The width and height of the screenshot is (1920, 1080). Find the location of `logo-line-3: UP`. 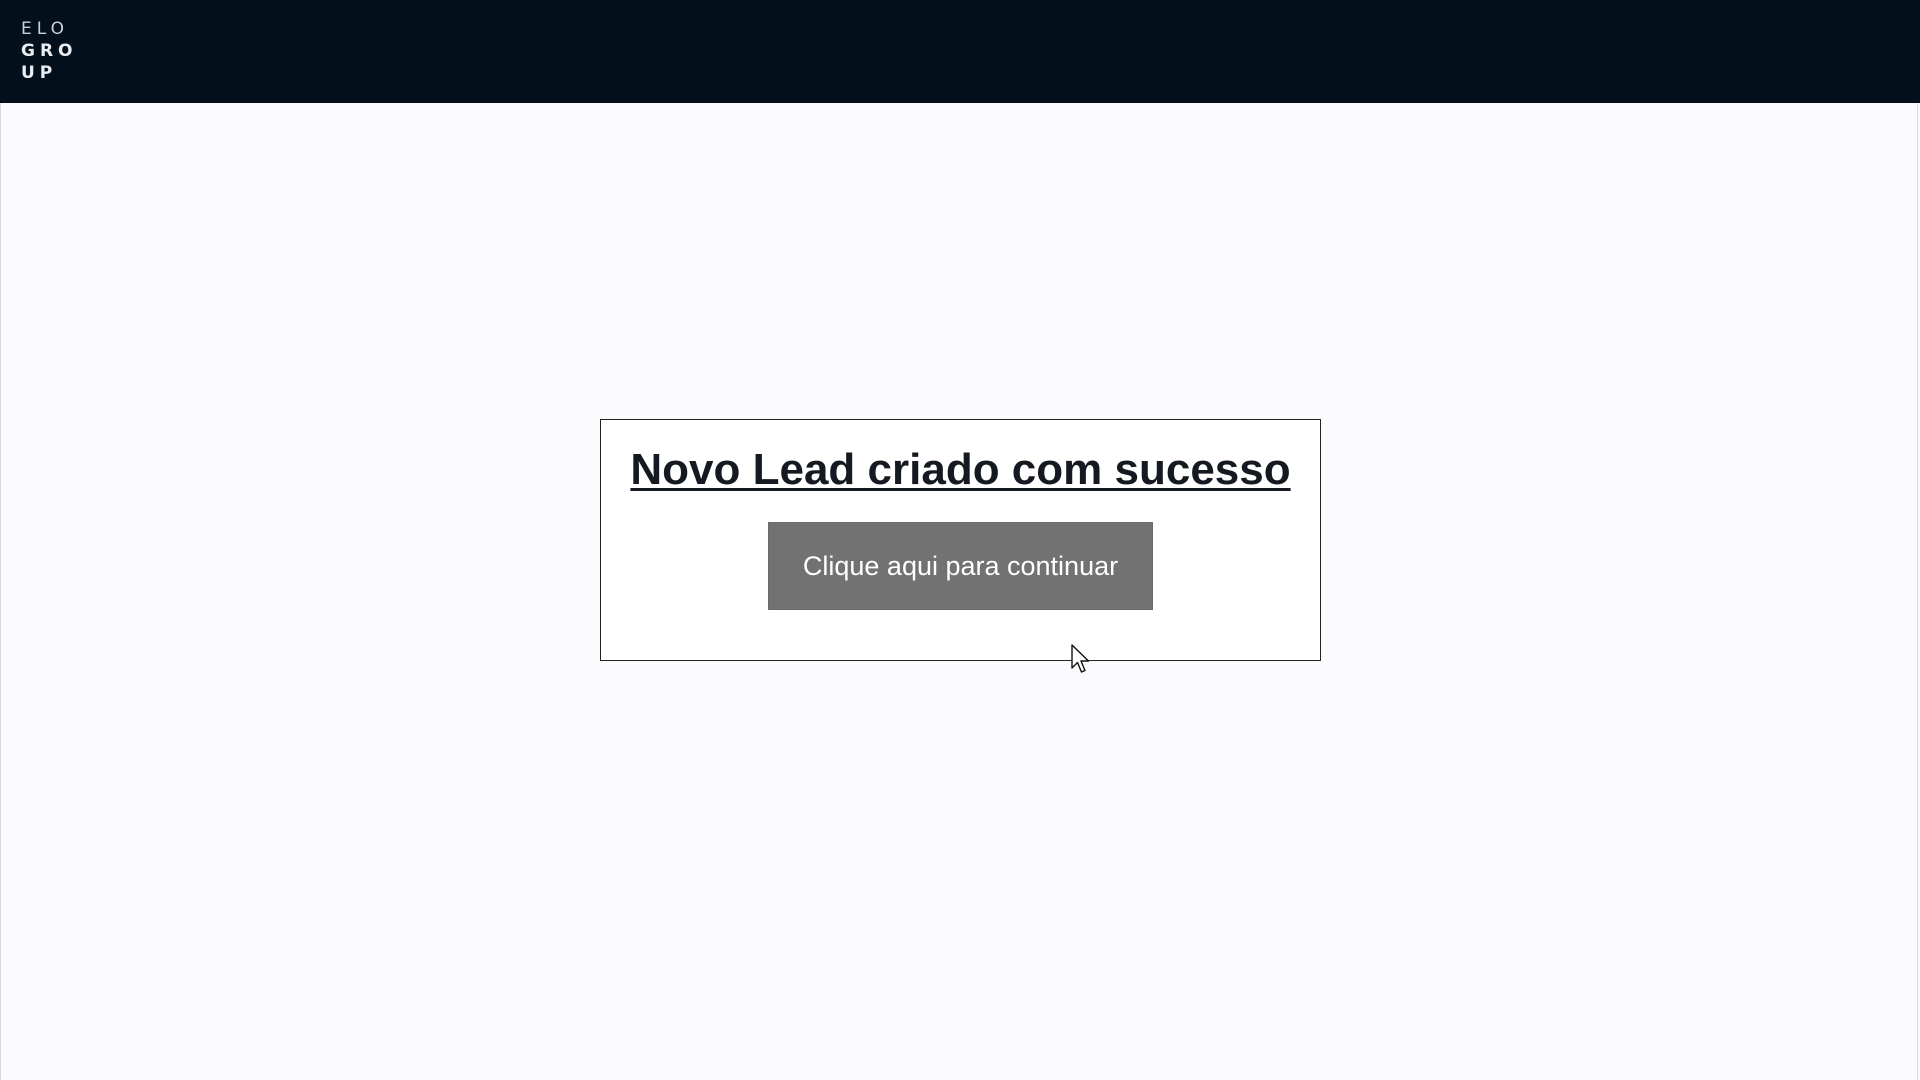

logo-line-3: UP is located at coordinates (39, 73).